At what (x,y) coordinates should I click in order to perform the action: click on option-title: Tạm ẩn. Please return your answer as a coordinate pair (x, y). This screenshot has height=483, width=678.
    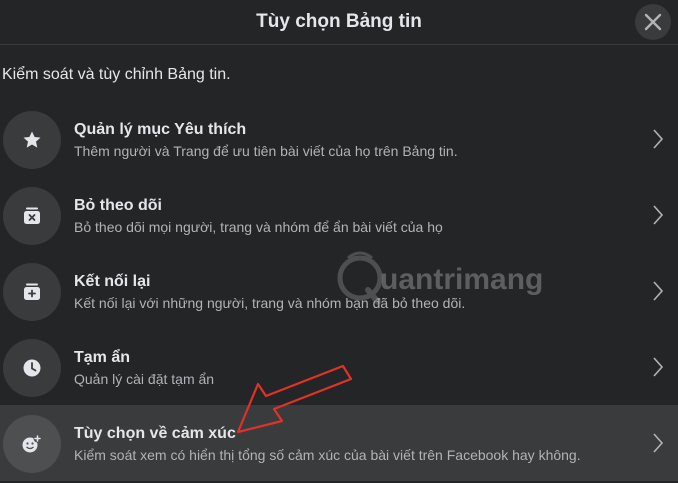
    Looking at the image, I should click on (102, 357).